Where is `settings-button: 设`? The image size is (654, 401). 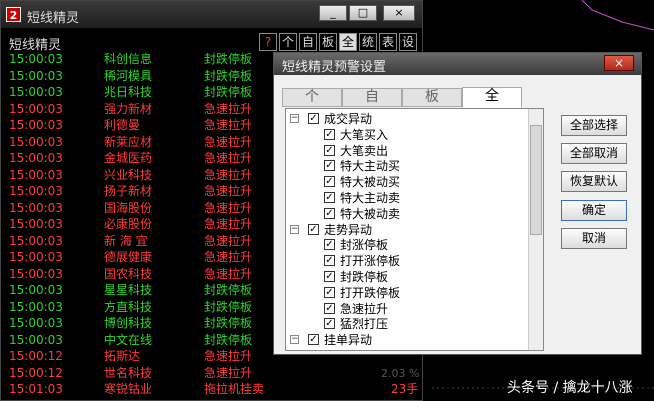 settings-button: 设 is located at coordinates (408, 42).